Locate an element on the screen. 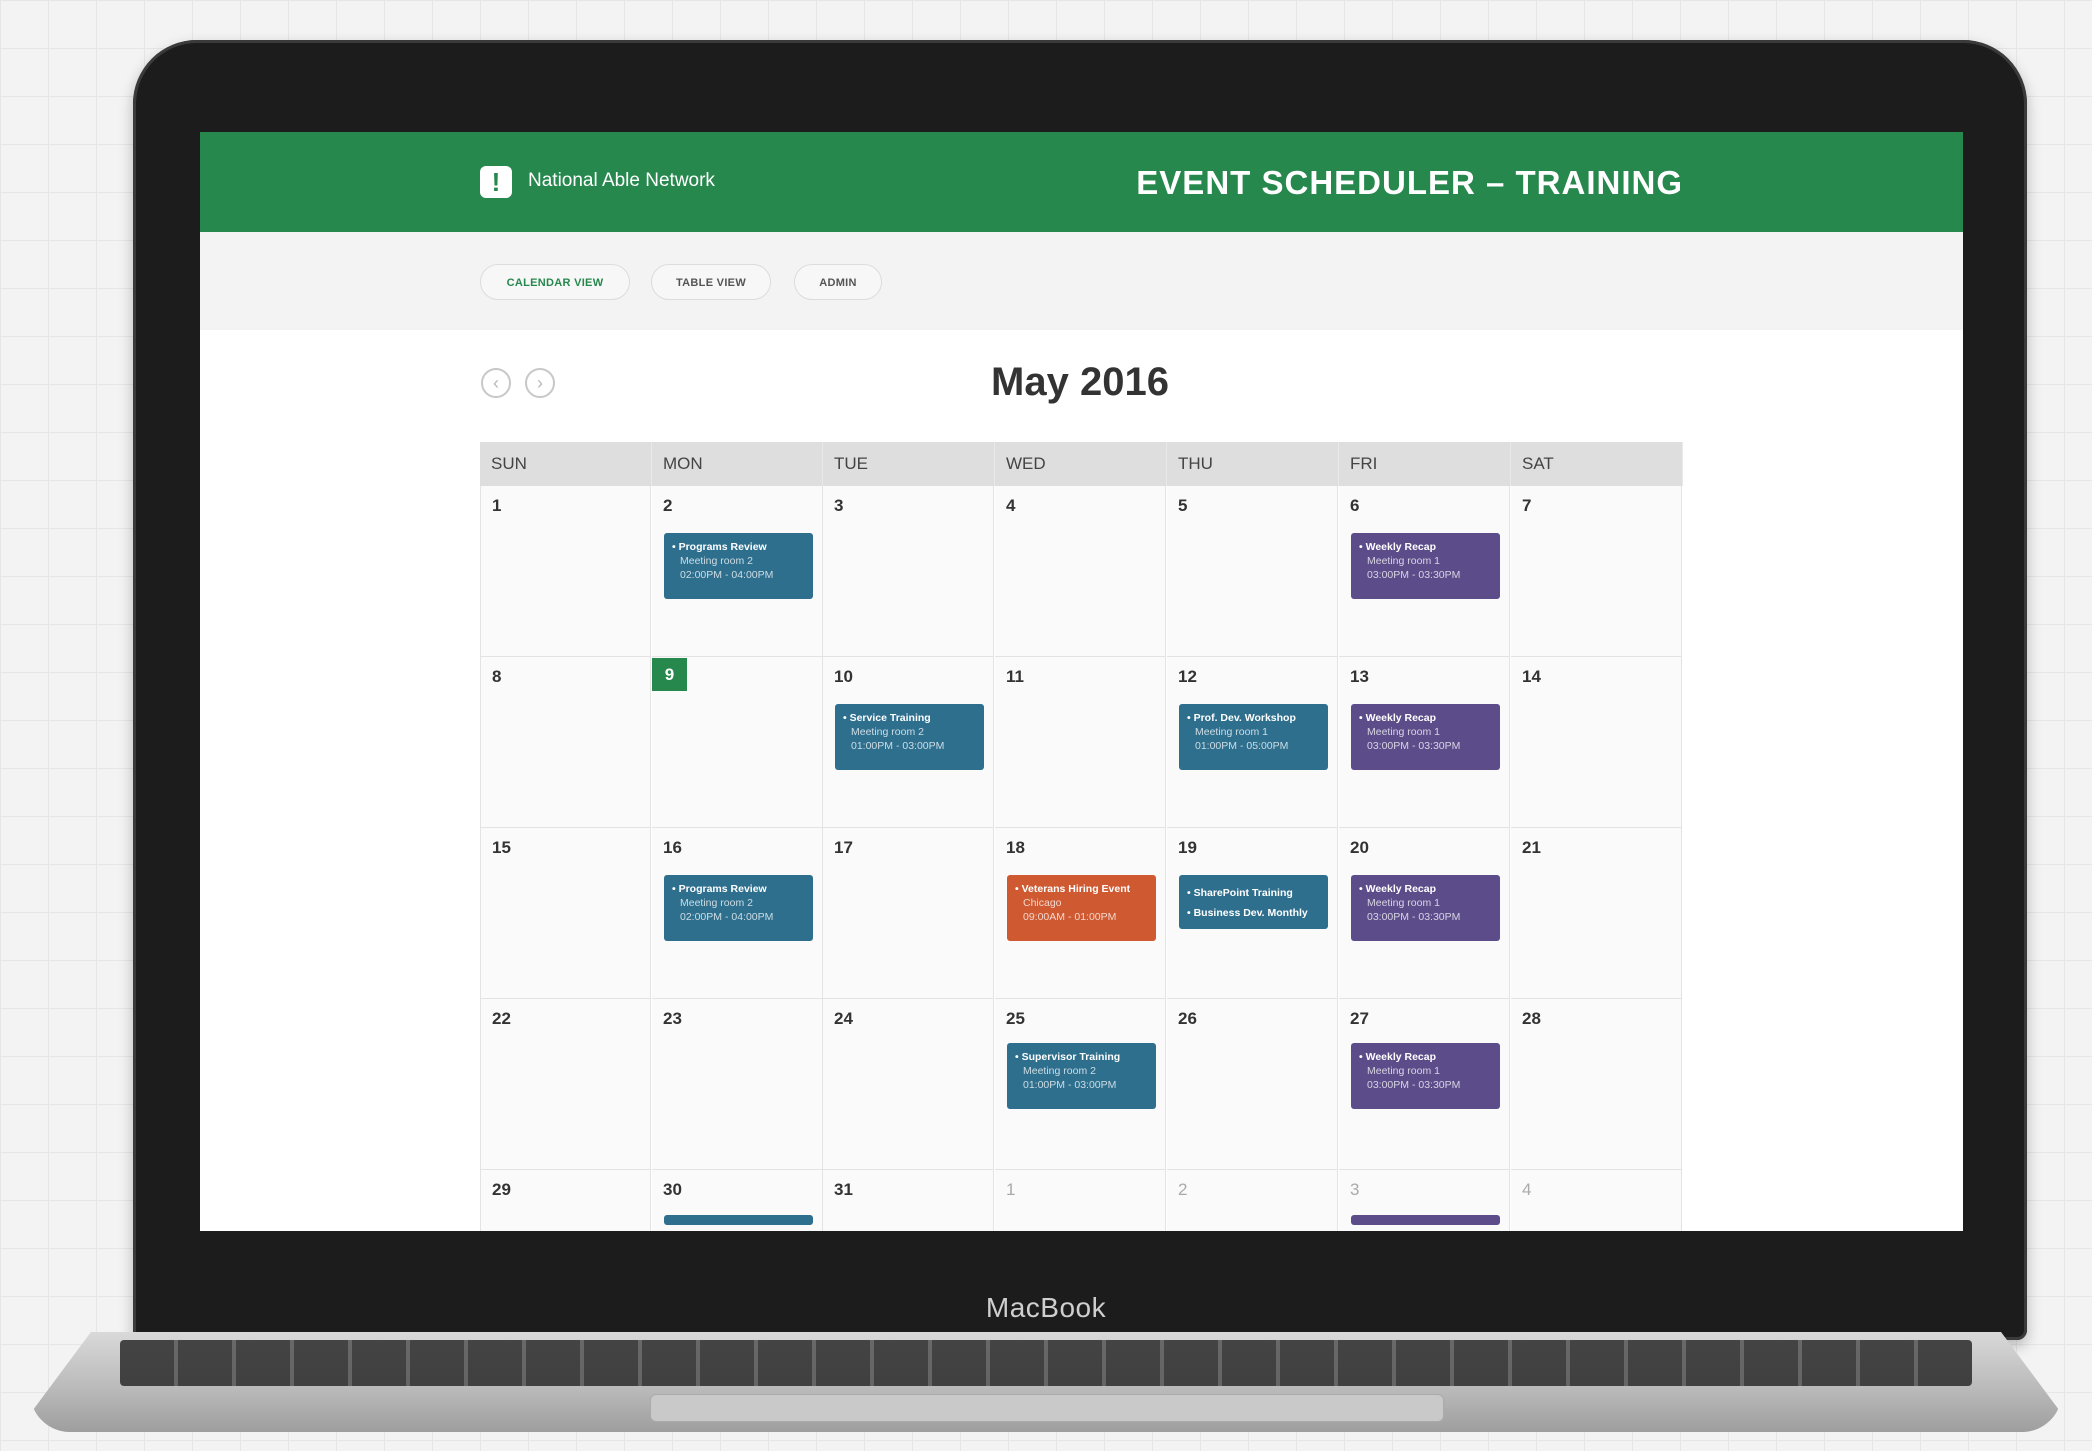 The width and height of the screenshot is (2092, 1451). device-label: MacBook is located at coordinates (1046, 1307).